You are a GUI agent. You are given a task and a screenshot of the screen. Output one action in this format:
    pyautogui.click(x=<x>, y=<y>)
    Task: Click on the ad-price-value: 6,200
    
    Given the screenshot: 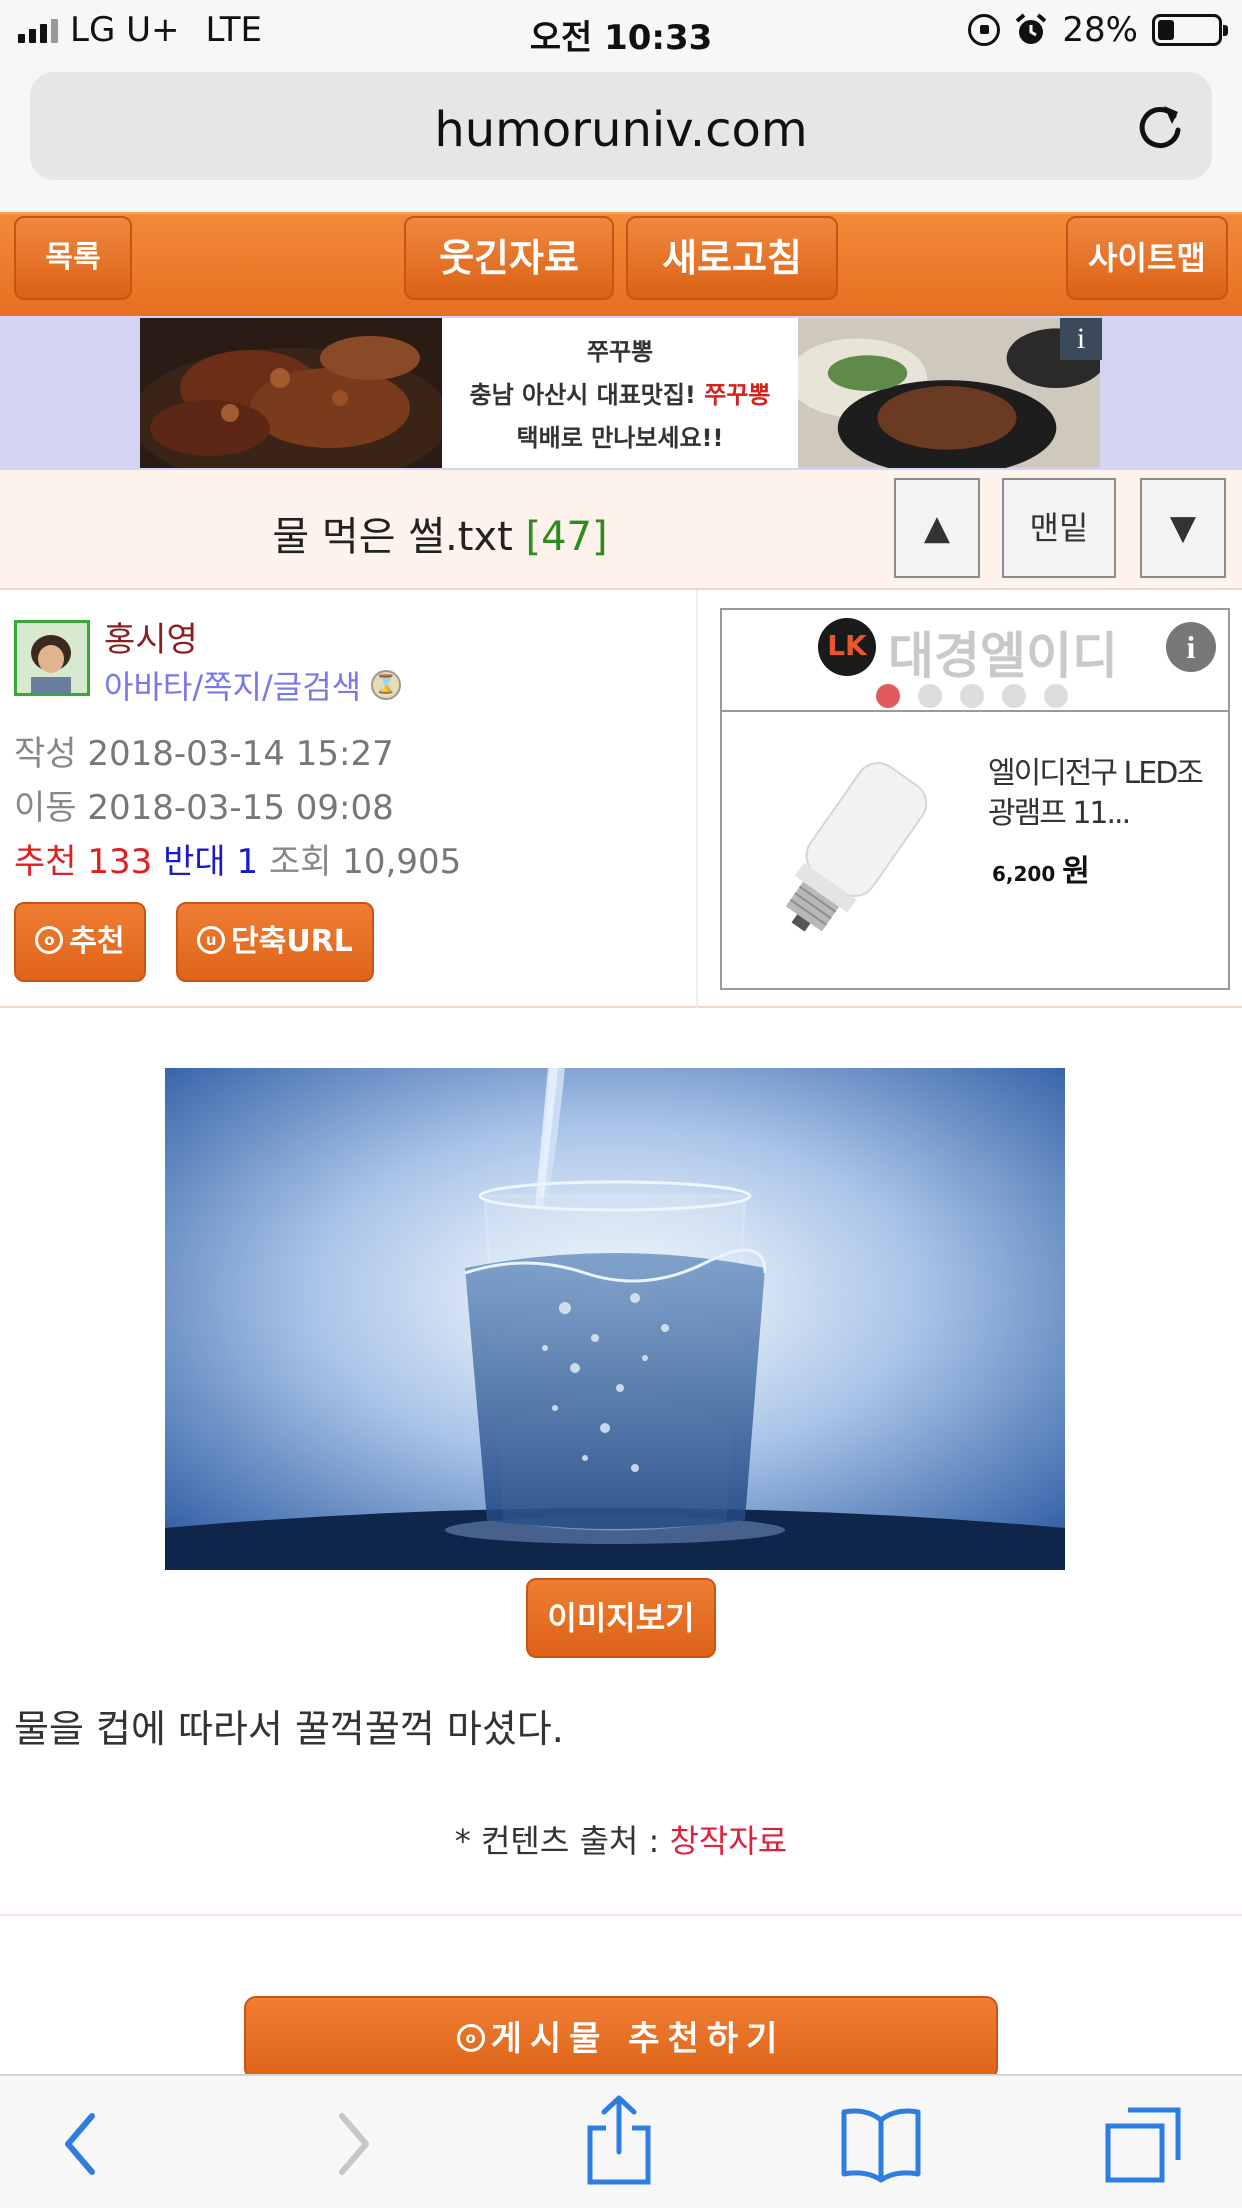 What is the action you would take?
    pyautogui.click(x=1024, y=874)
    